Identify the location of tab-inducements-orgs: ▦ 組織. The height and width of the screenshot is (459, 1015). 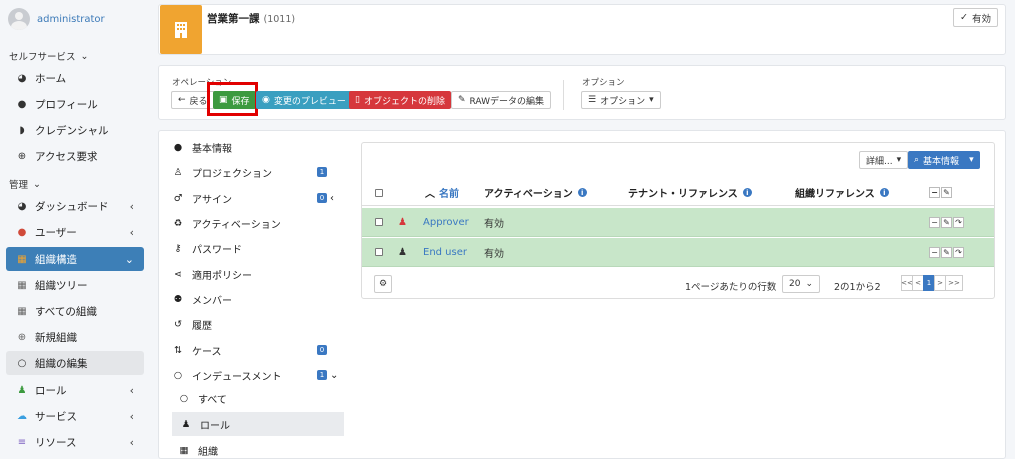
(264, 448).